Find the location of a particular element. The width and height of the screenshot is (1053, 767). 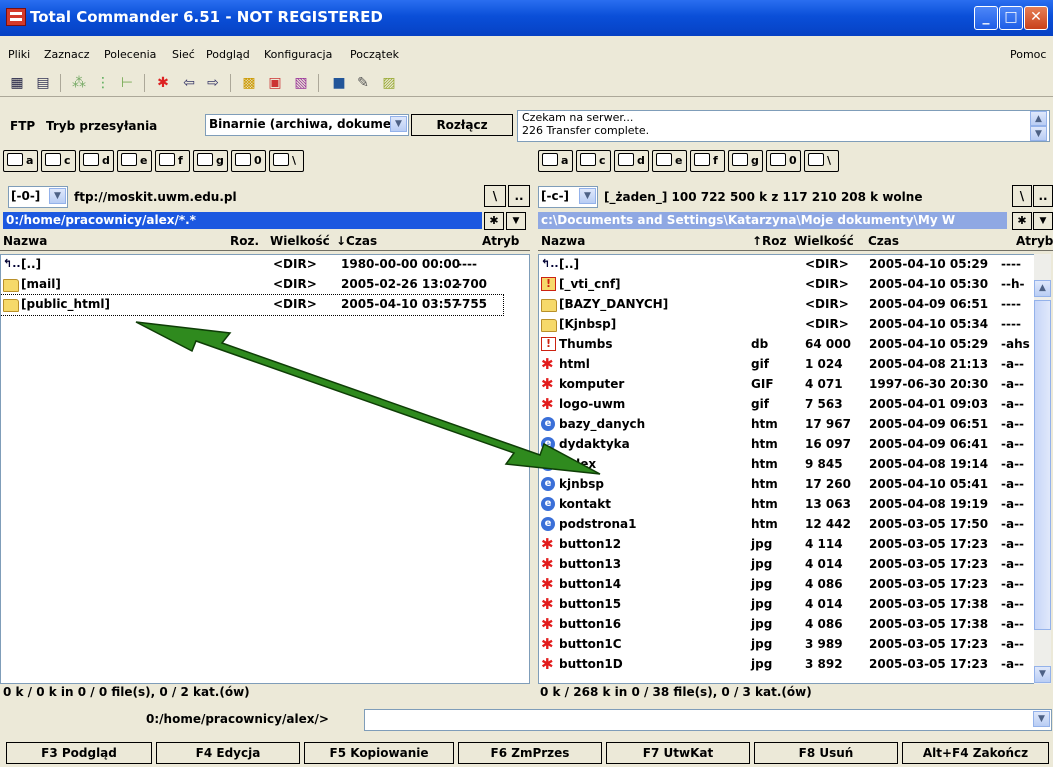

double-arrow-icon is located at coordinates (368, 398).